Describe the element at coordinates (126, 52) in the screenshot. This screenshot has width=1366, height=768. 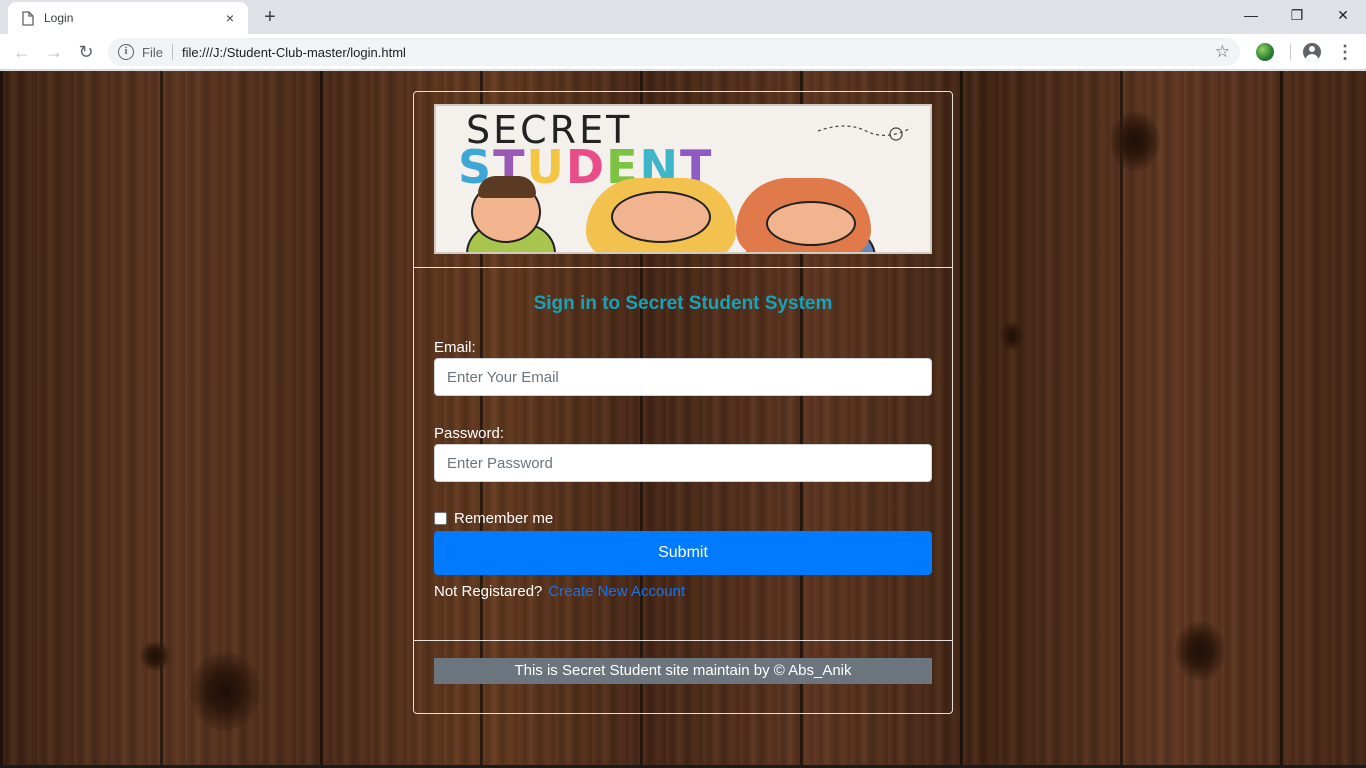
I see `info-icon: i` at that location.